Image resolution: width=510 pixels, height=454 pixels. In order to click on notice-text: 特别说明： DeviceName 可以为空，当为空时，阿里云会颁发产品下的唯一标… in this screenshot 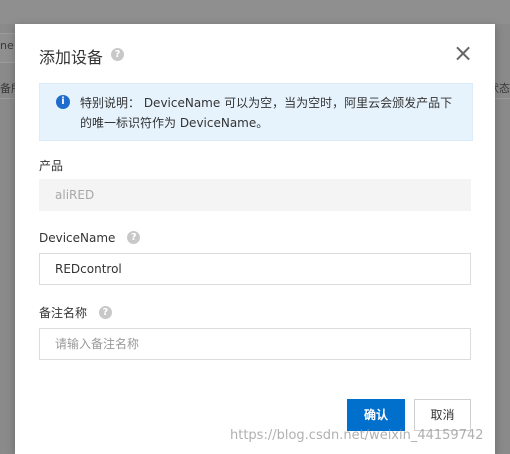, I will do `click(266, 113)`.